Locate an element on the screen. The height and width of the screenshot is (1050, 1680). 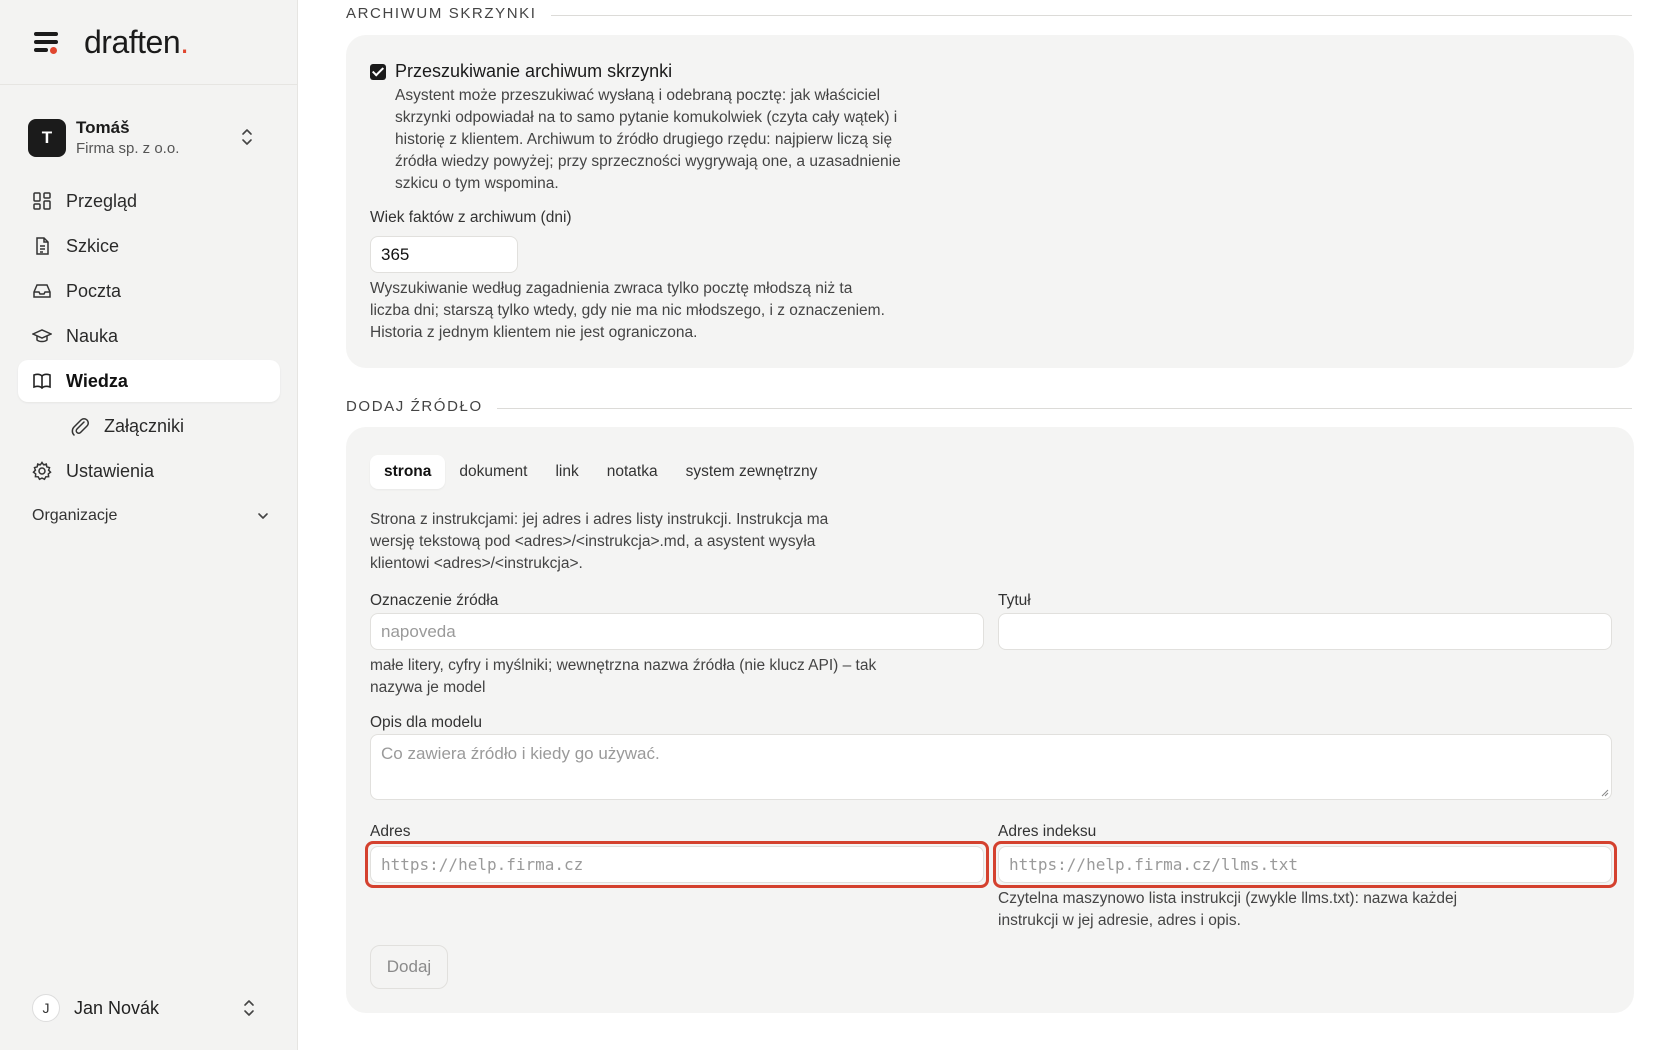
book-icon is located at coordinates (42, 381).